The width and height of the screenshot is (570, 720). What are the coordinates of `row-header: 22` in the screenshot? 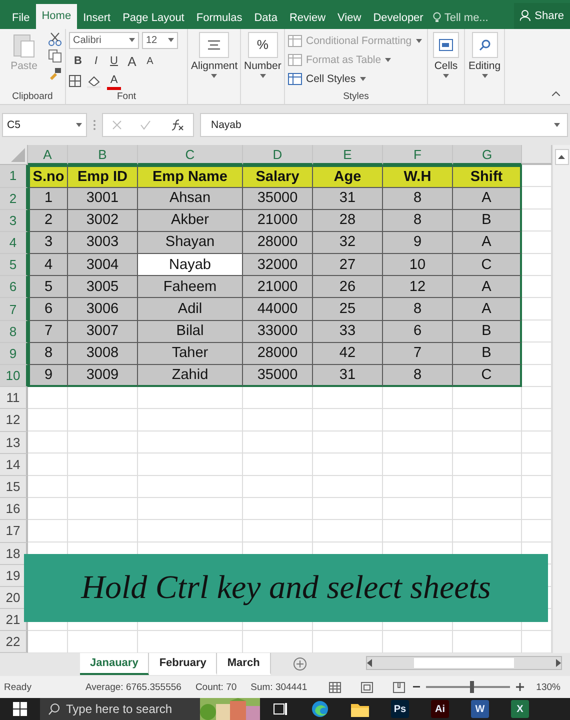 It's located at (14, 642).